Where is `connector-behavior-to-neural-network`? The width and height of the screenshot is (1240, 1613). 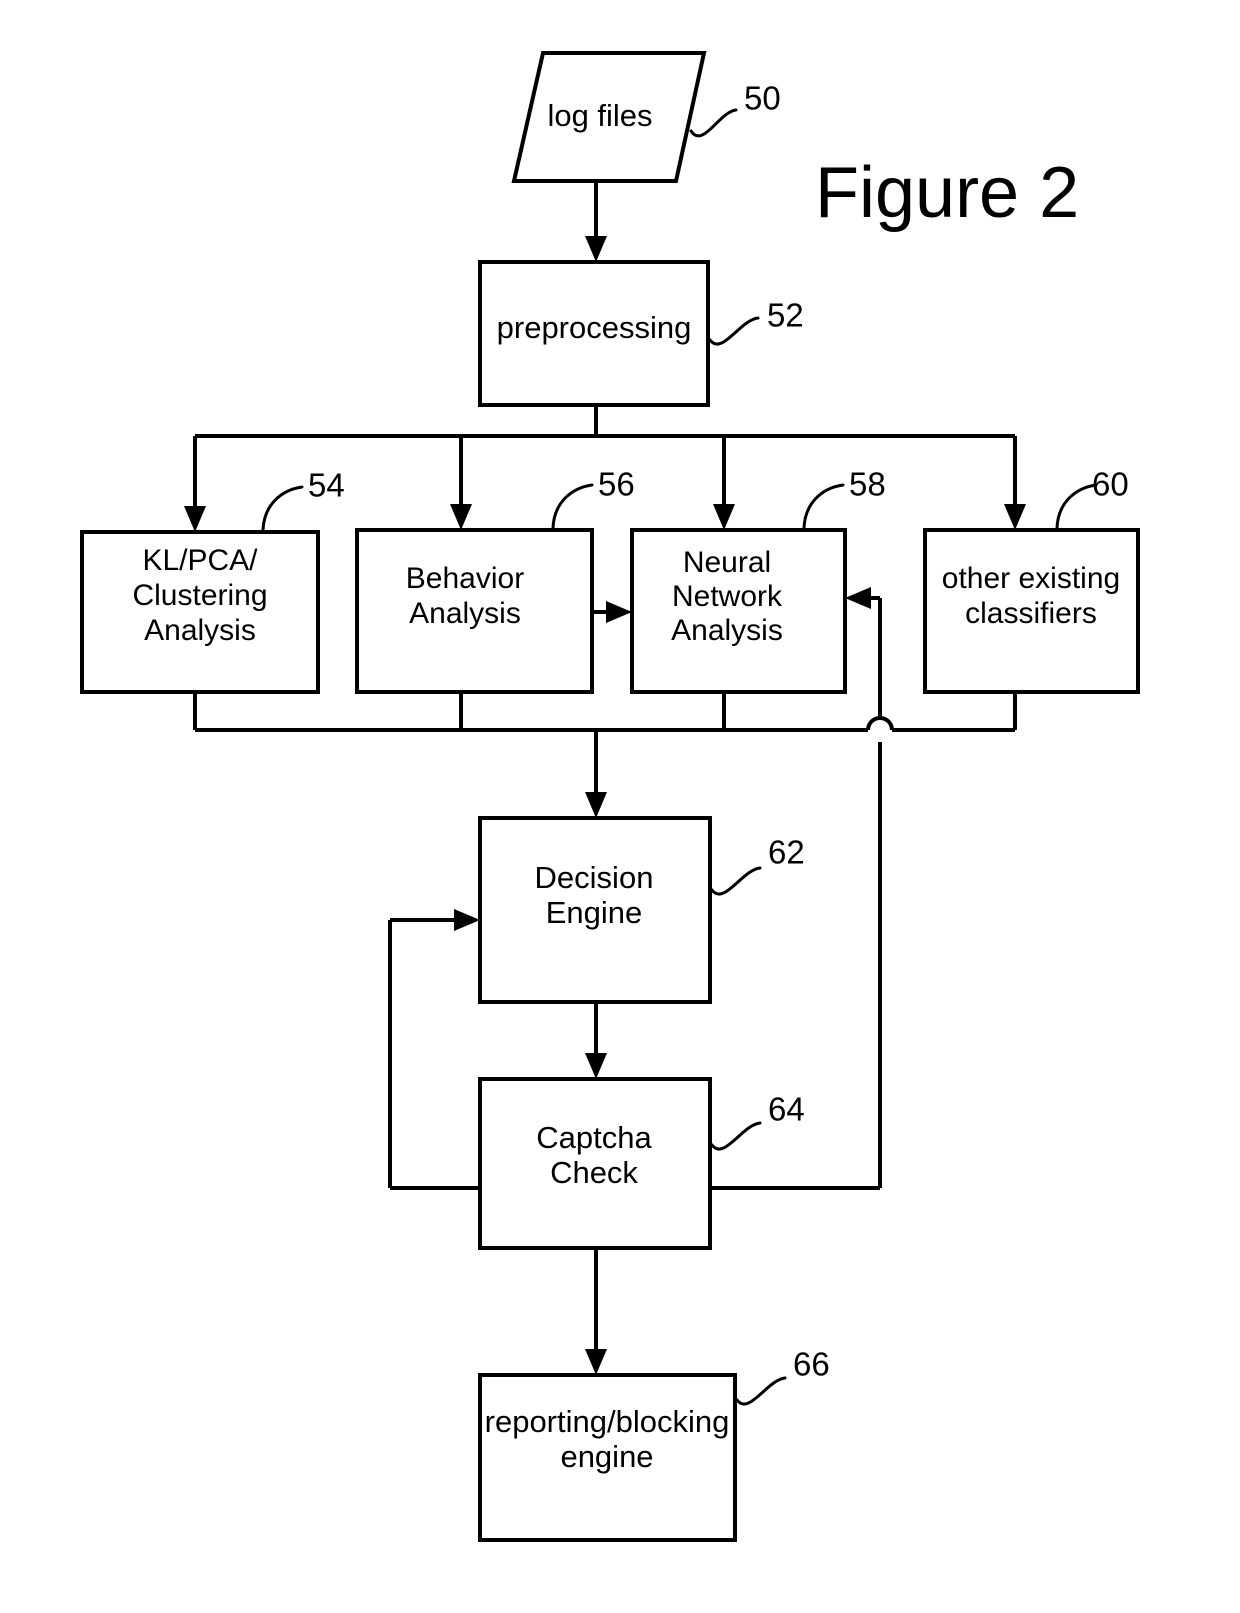
connector-behavior-to-neural-network is located at coordinates (612, 612).